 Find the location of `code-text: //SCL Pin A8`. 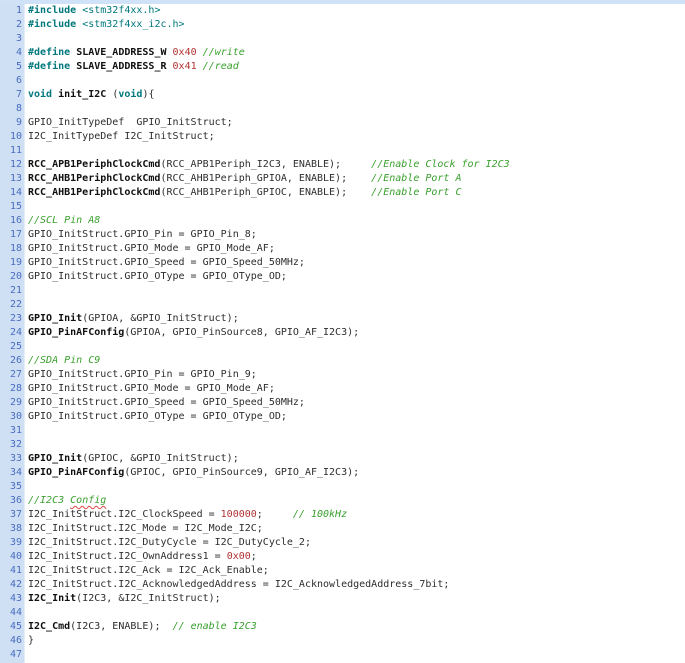

code-text: //SCL Pin A8 is located at coordinates (64, 221).